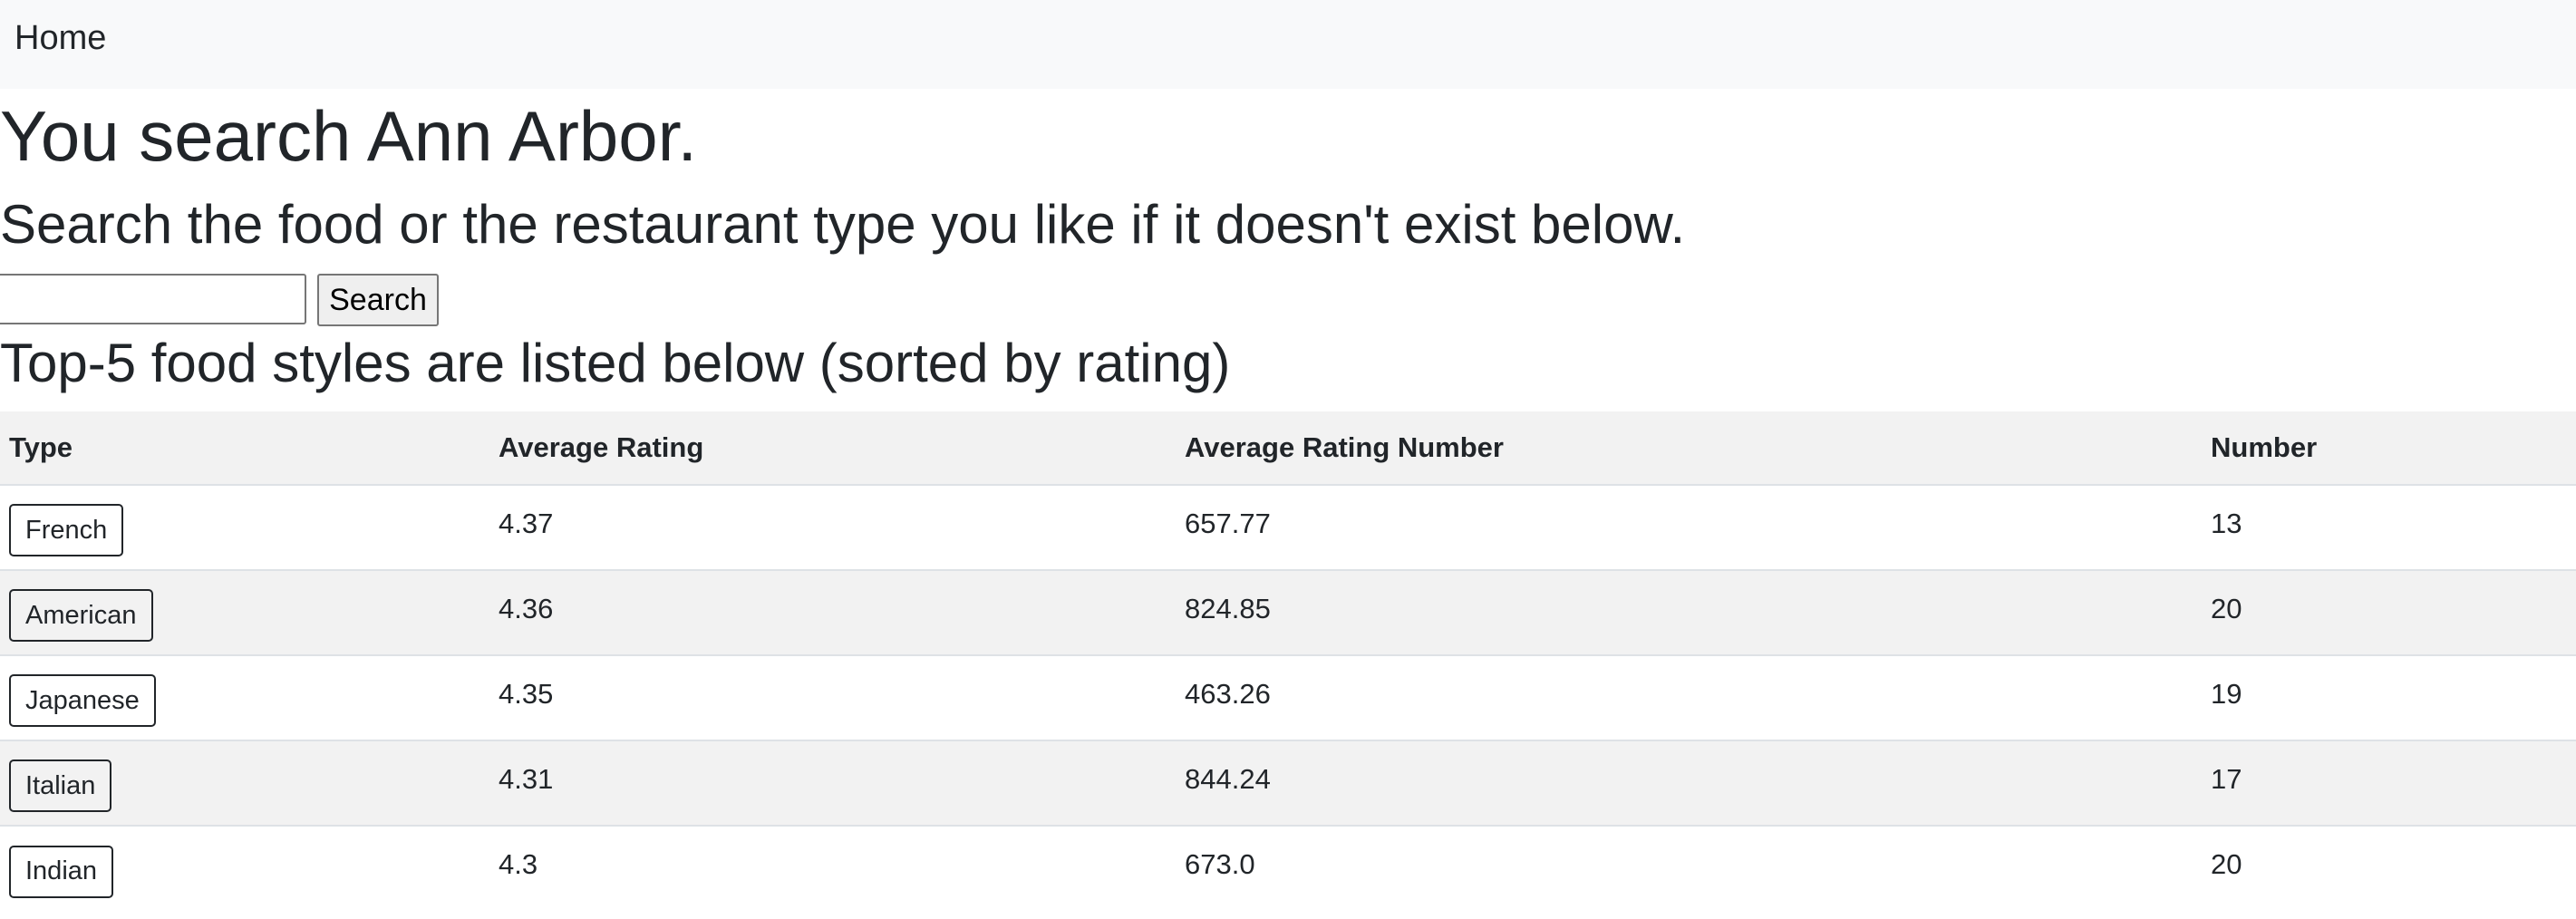  What do you see at coordinates (244, 697) in the screenshot?
I see `type-cell: Japanese` at bounding box center [244, 697].